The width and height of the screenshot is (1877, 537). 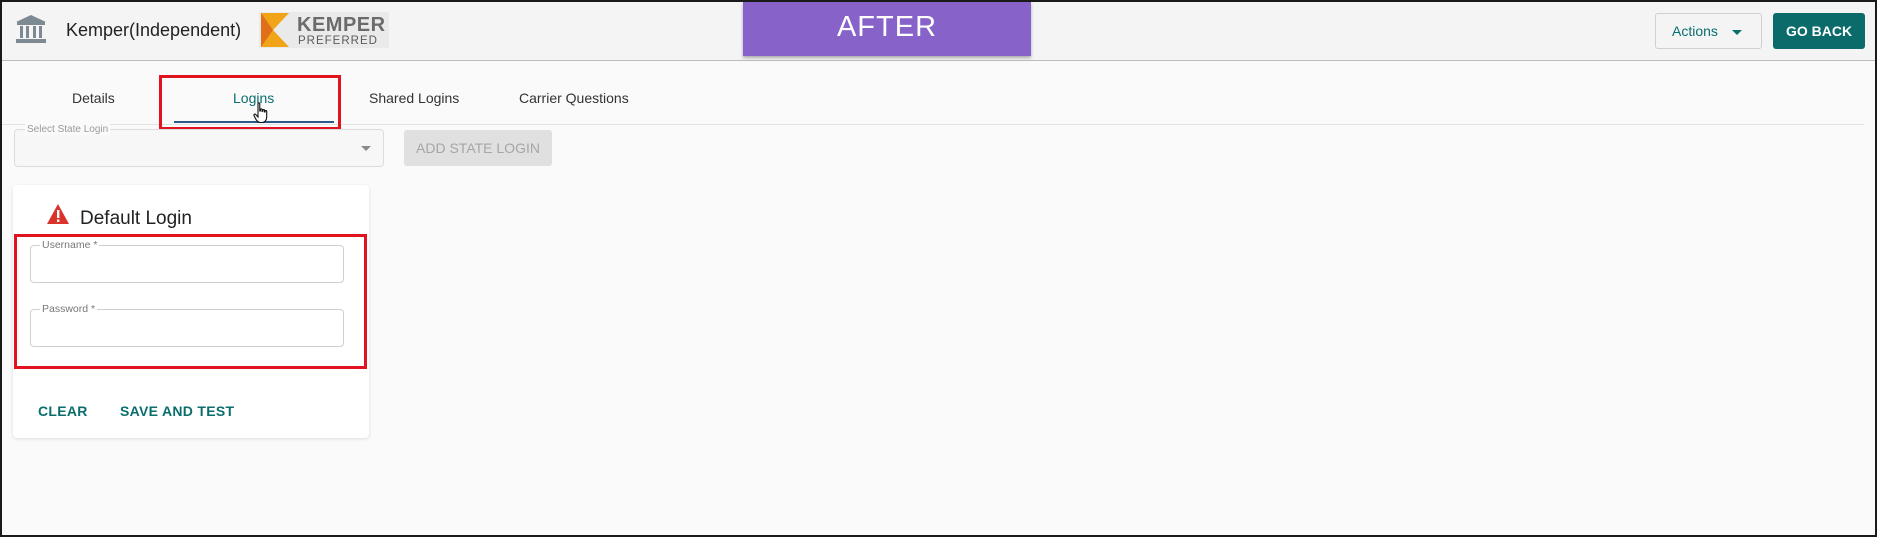 I want to click on tab-details: Details, so click(x=93, y=98).